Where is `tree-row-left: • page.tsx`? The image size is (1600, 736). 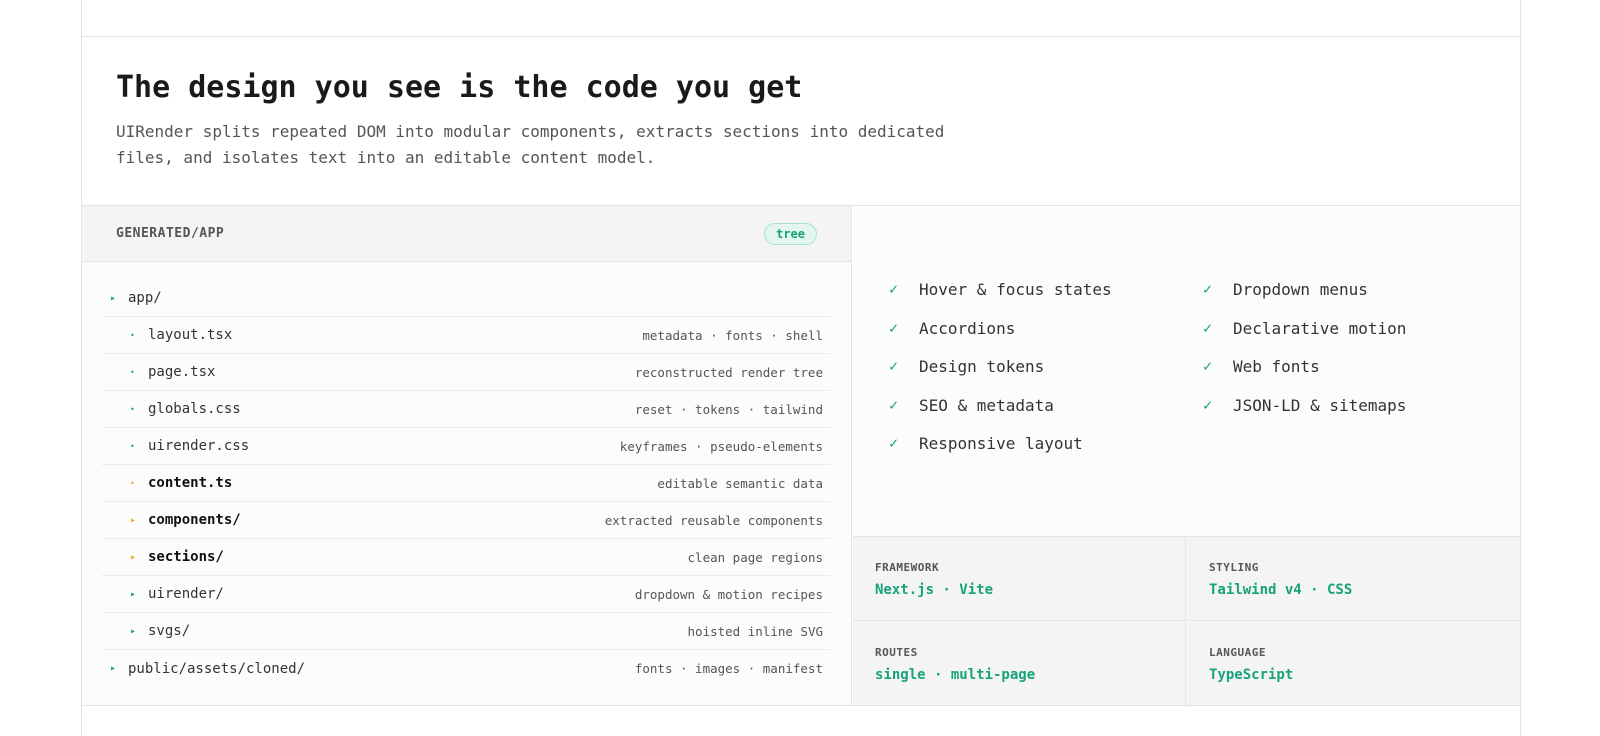
tree-row-left: • page.tsx is located at coordinates (158, 372).